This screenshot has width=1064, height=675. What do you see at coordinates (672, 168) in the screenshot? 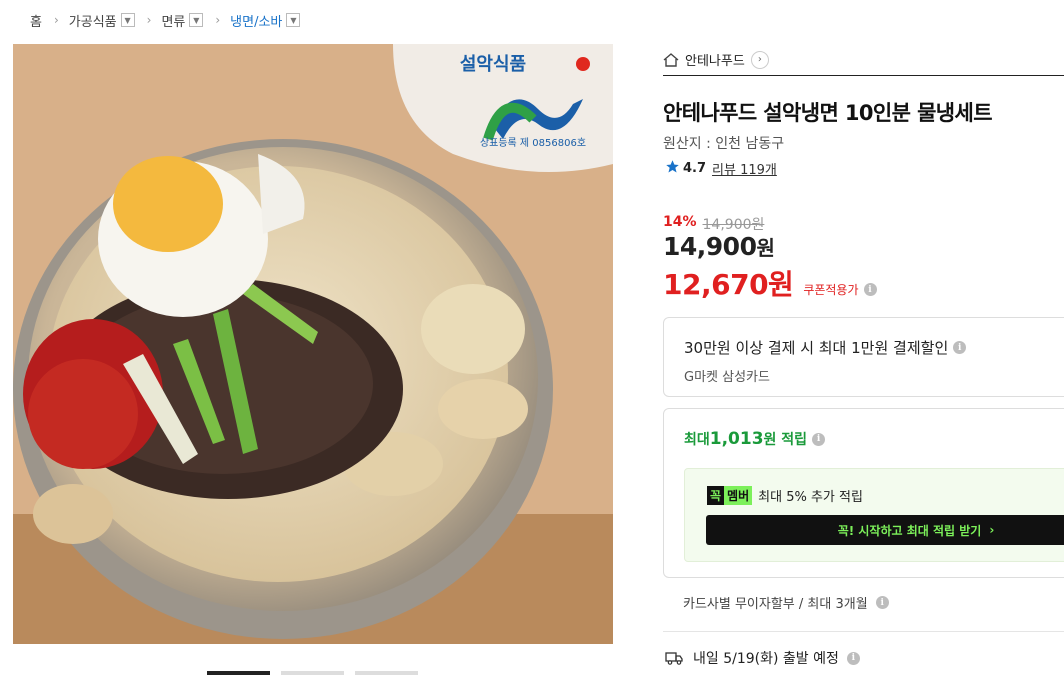
I see `star-icon` at bounding box center [672, 168].